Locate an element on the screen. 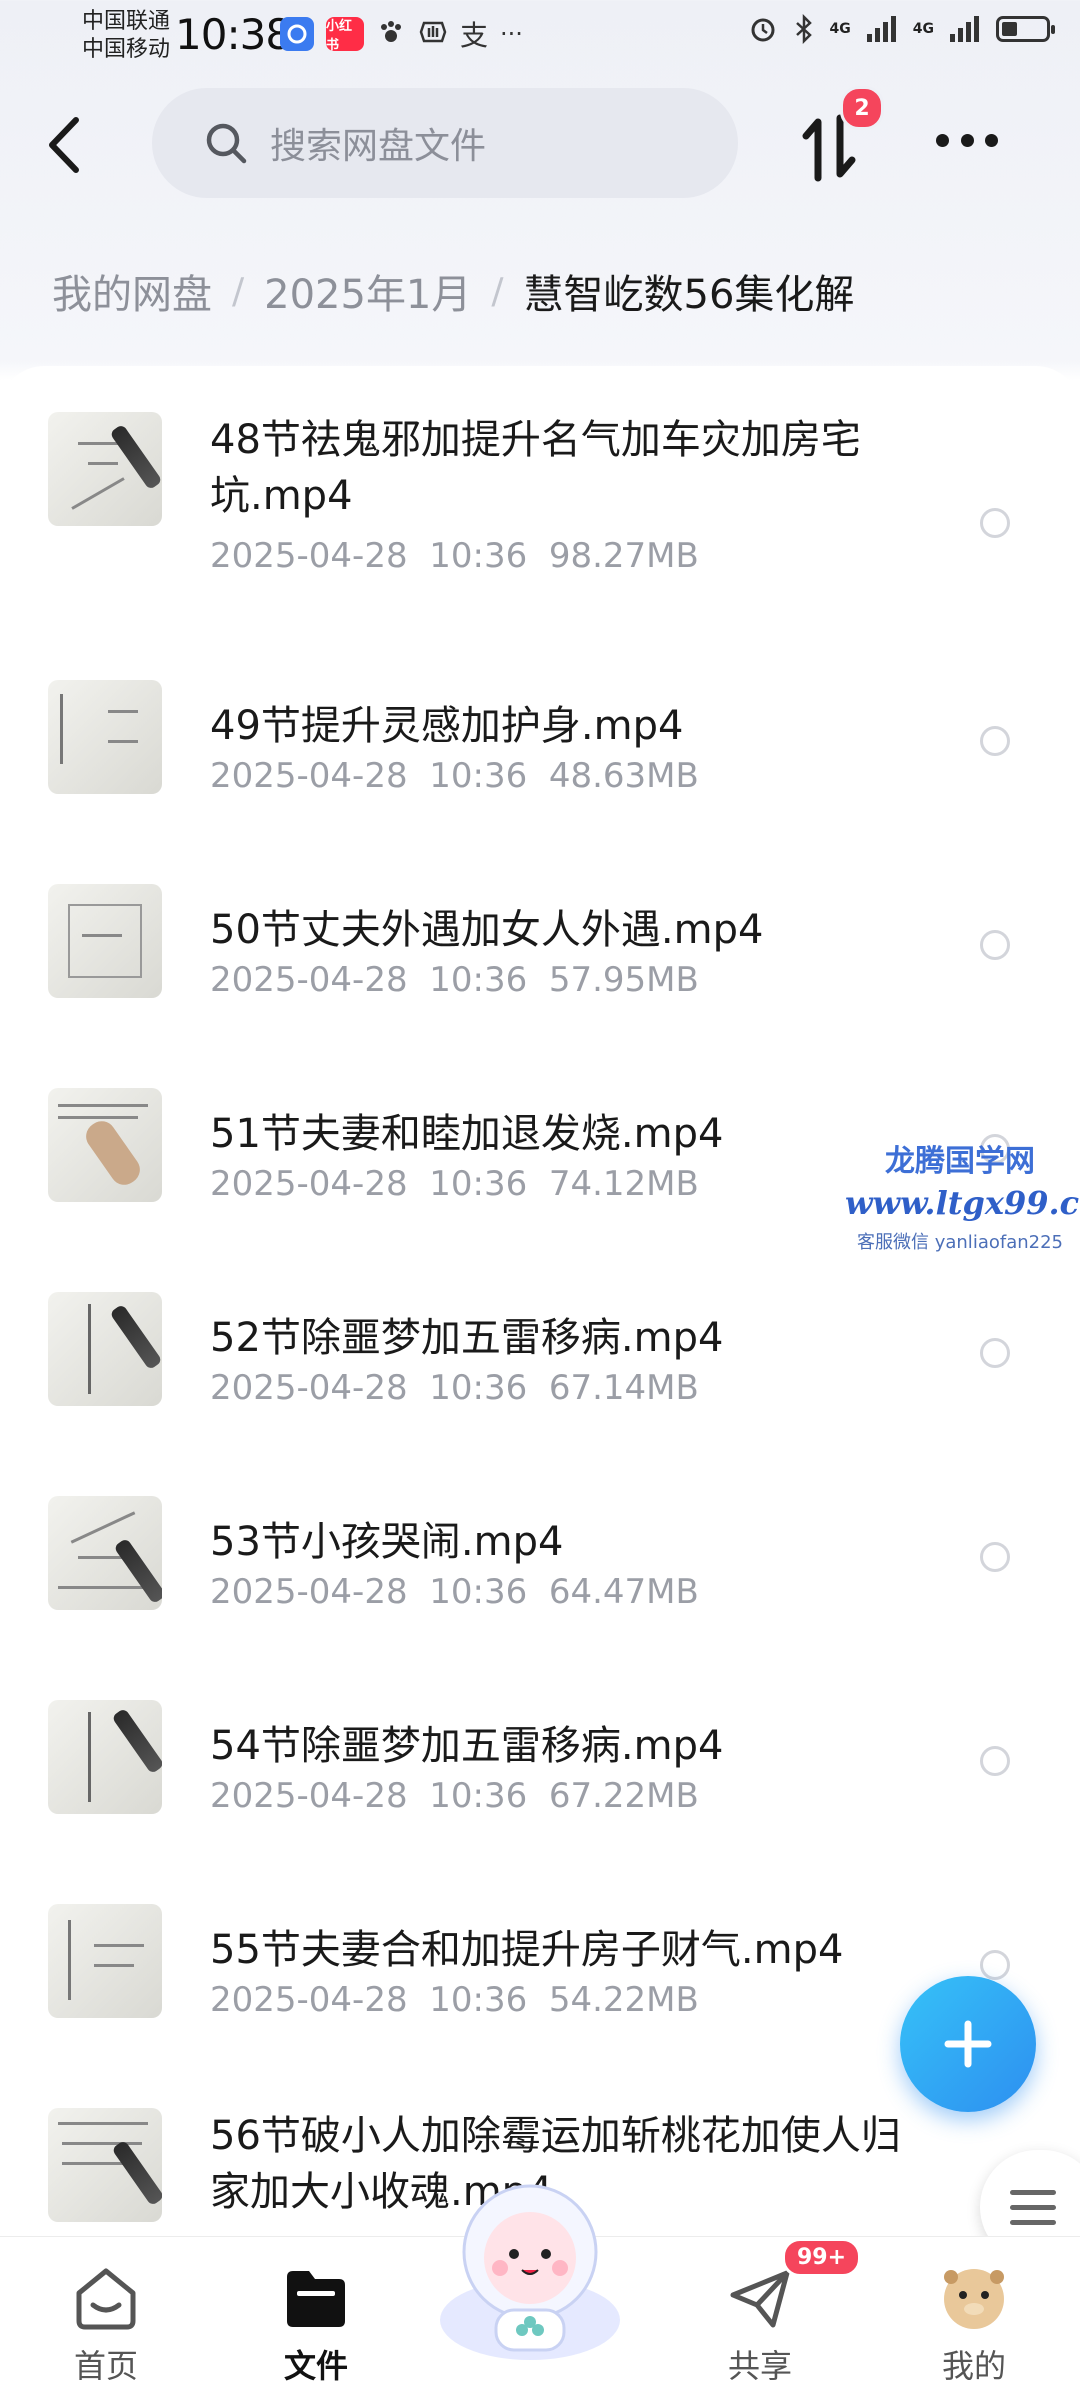 The width and height of the screenshot is (1080, 2401). file-name: 51节夫妻和睦加退发烧.mp4 is located at coordinates (467, 1134).